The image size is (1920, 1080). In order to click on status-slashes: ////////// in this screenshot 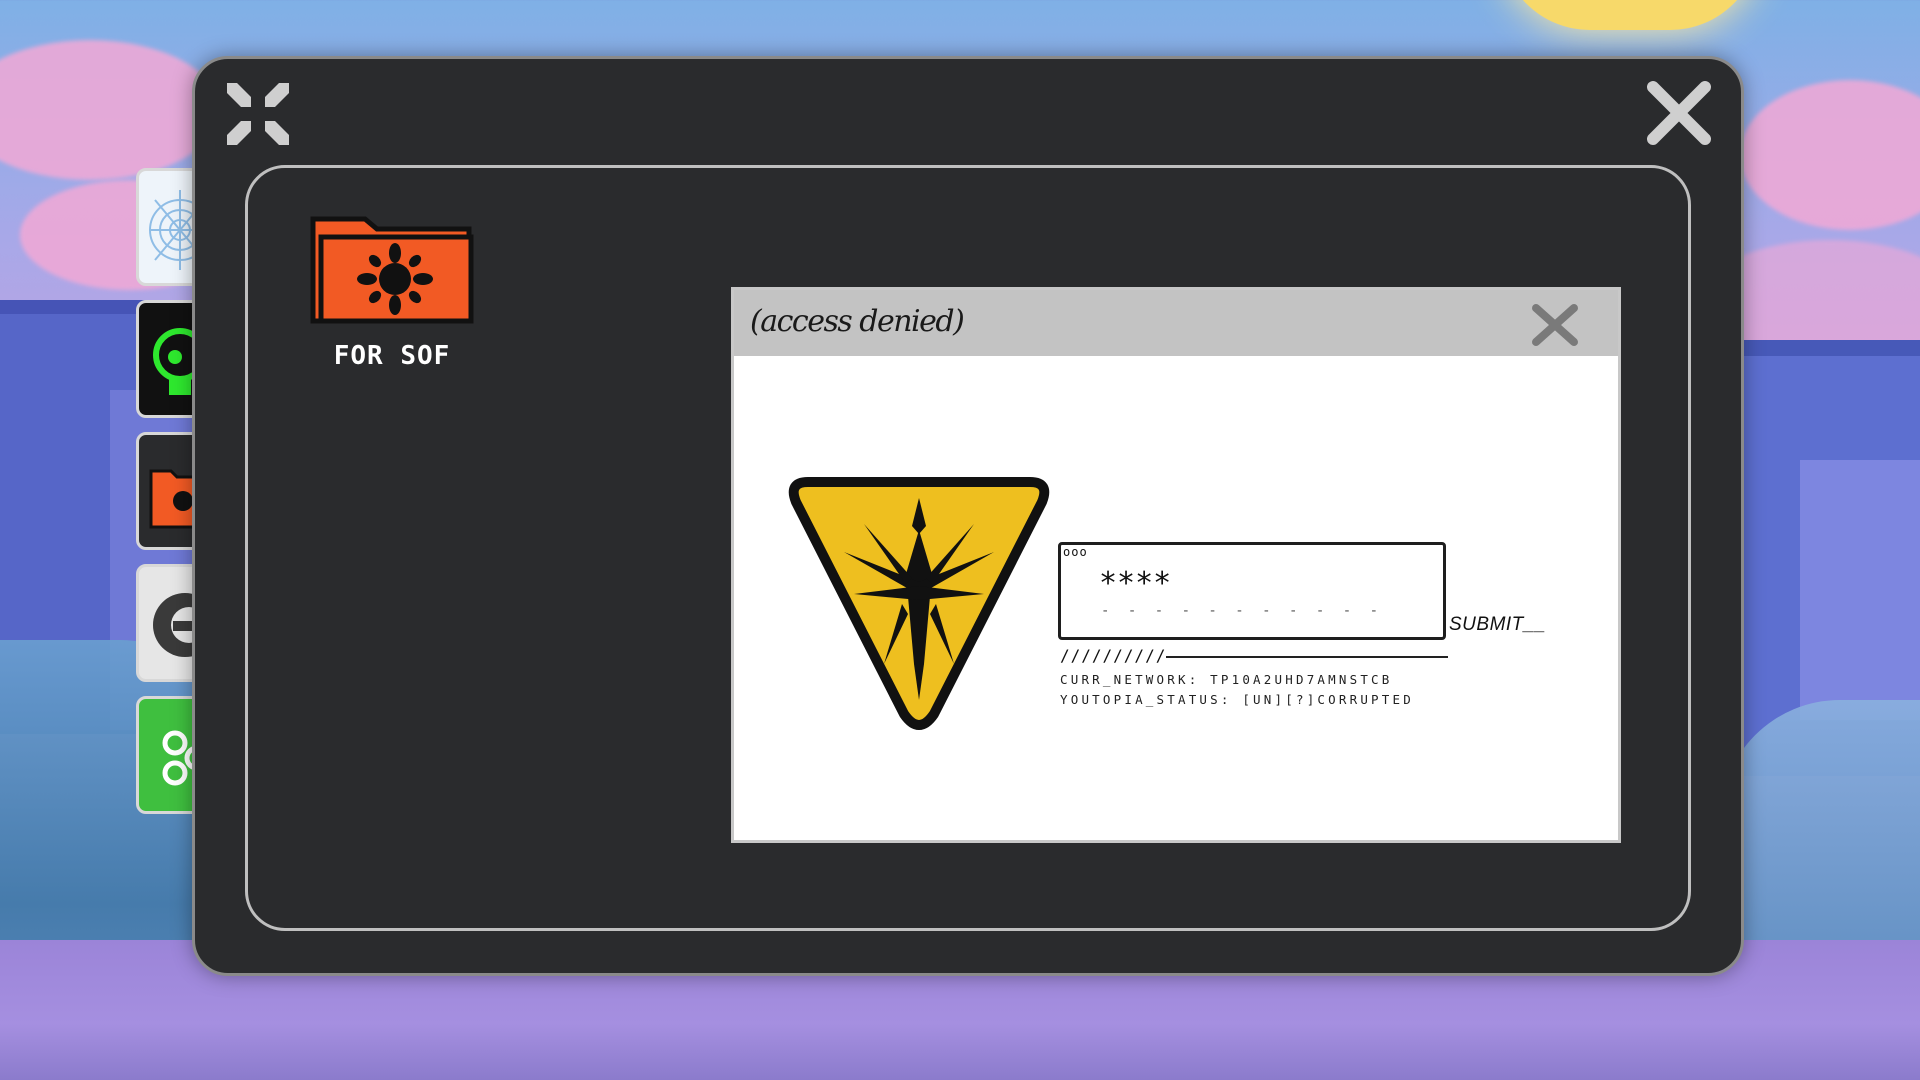, I will do `click(1113, 655)`.